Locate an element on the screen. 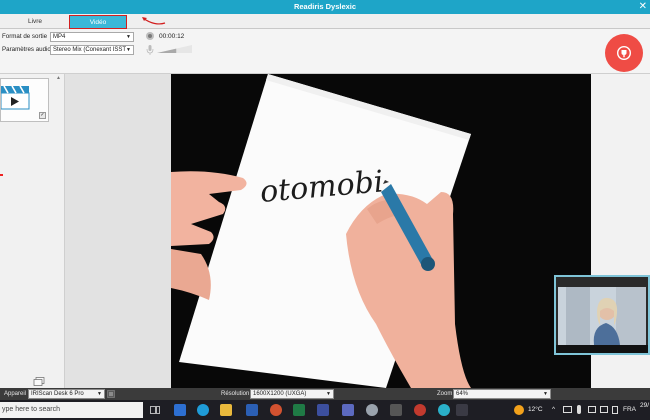  resolution-value: 1600X1200 (UXGA) is located at coordinates (280, 394).